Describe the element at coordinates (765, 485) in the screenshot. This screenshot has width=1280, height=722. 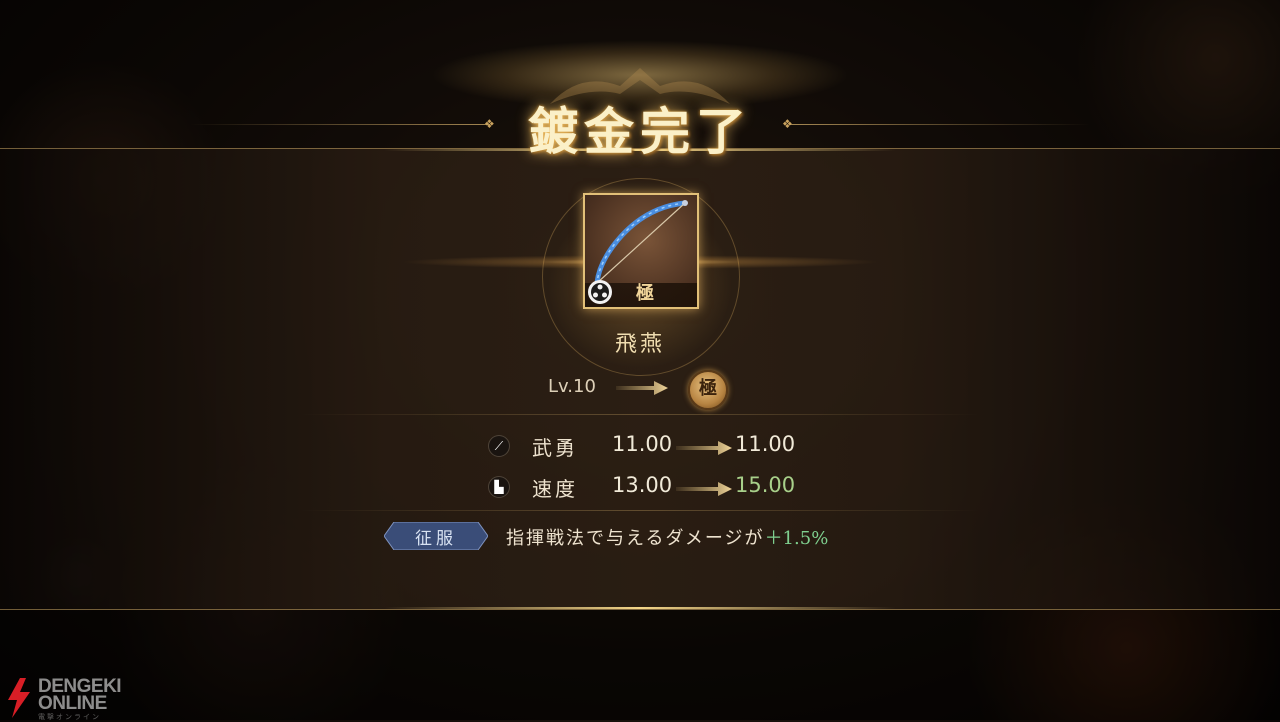
I see `stat-new-value: 15.00` at that location.